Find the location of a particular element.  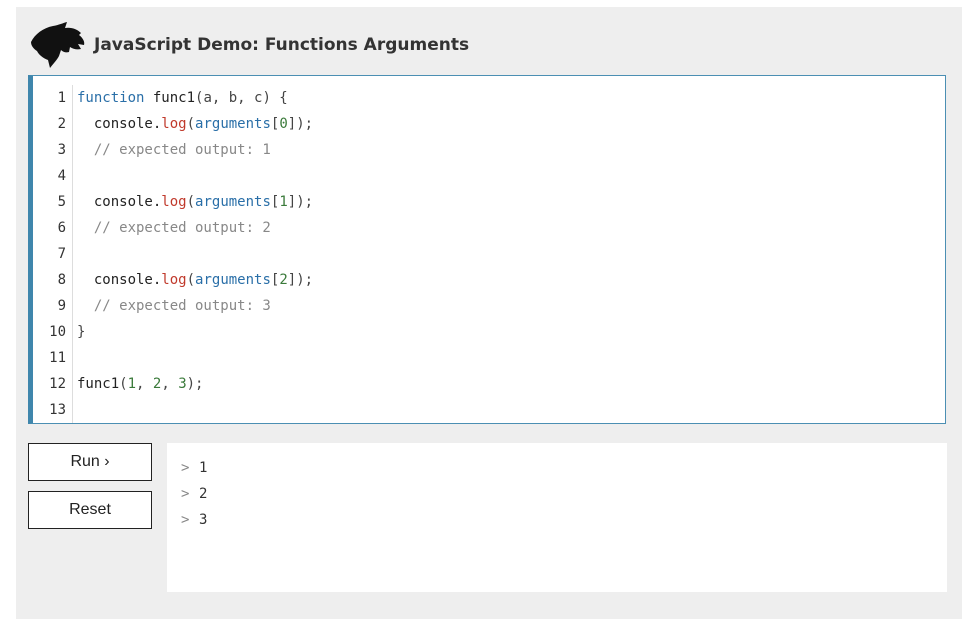

code-text: // expected output: 3 is located at coordinates (172, 306).